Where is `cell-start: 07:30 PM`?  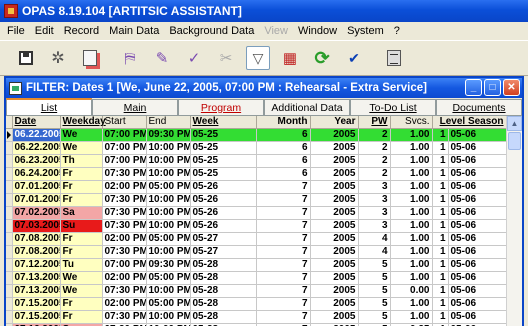 cell-start: 07:30 PM is located at coordinates (124, 317).